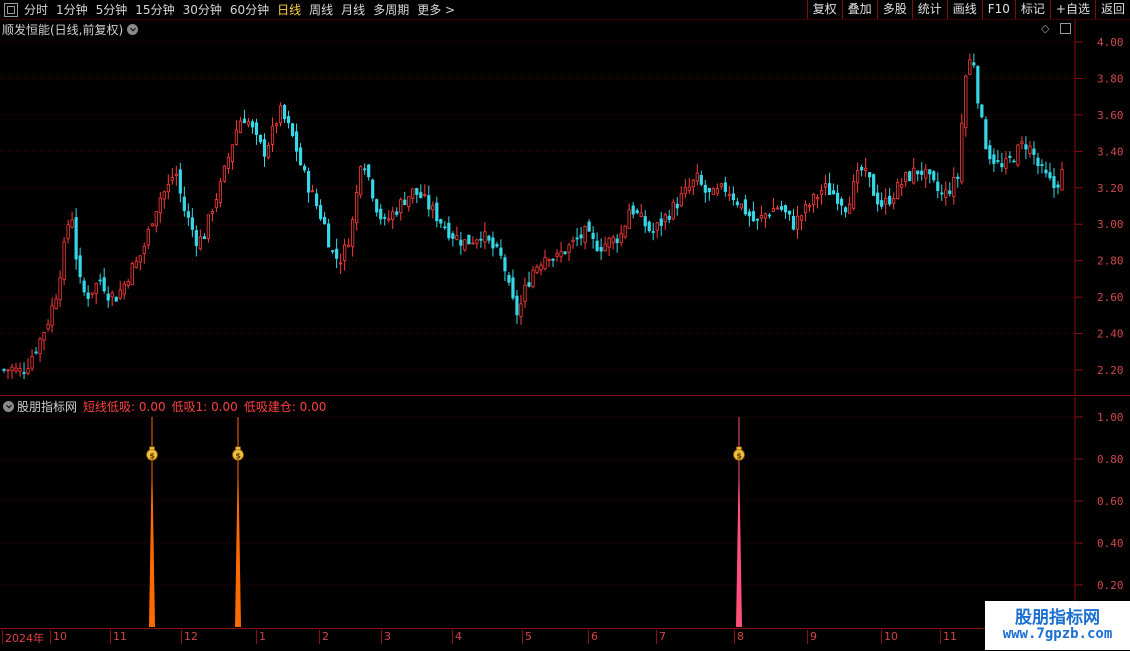  Describe the element at coordinates (1072, 9) in the screenshot. I see `toolbar-button: +自选` at that location.